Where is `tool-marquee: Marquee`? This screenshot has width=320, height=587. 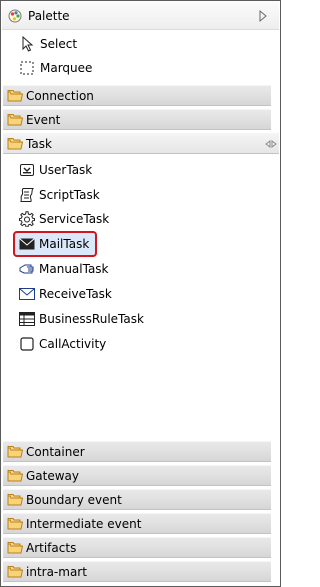
tool-marquee: Marquee is located at coordinates (79, 68).